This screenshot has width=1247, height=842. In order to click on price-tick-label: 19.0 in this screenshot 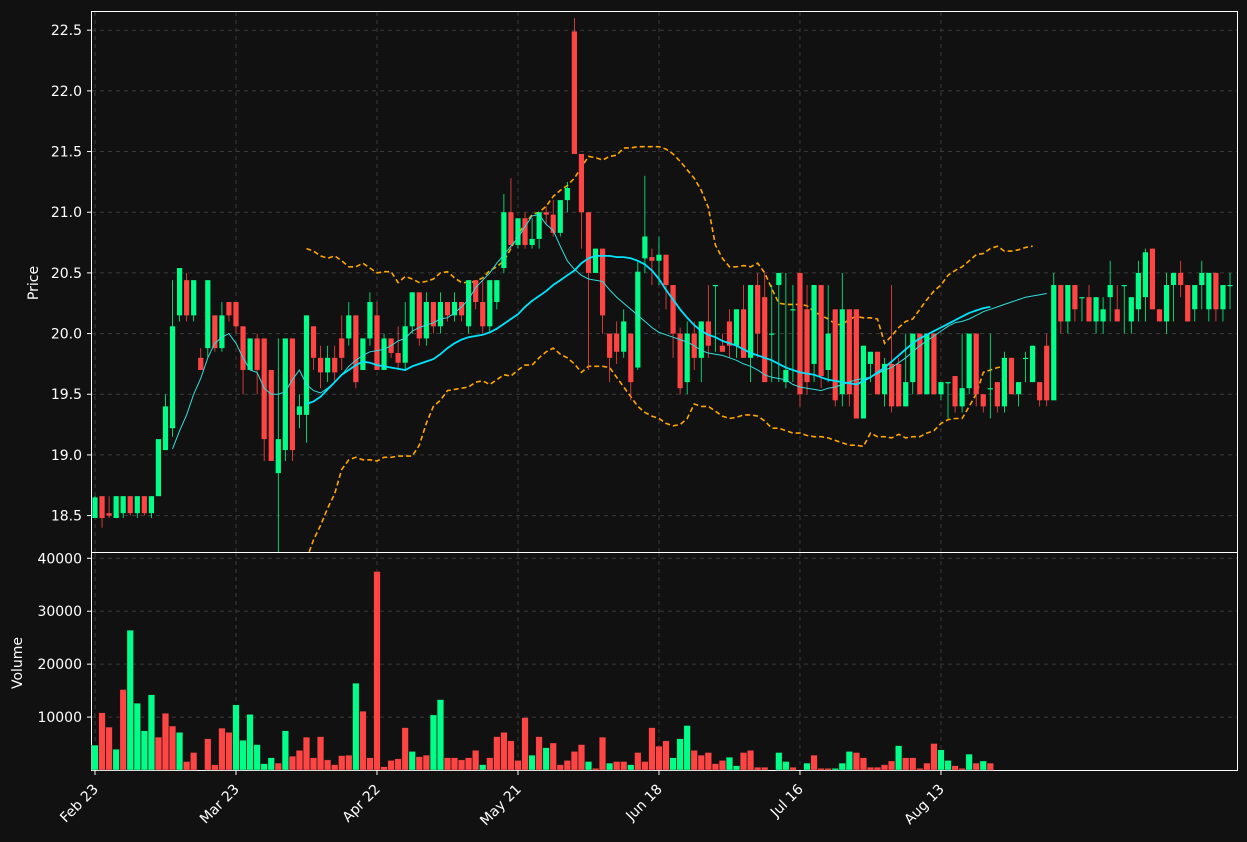, I will do `click(66, 456)`.